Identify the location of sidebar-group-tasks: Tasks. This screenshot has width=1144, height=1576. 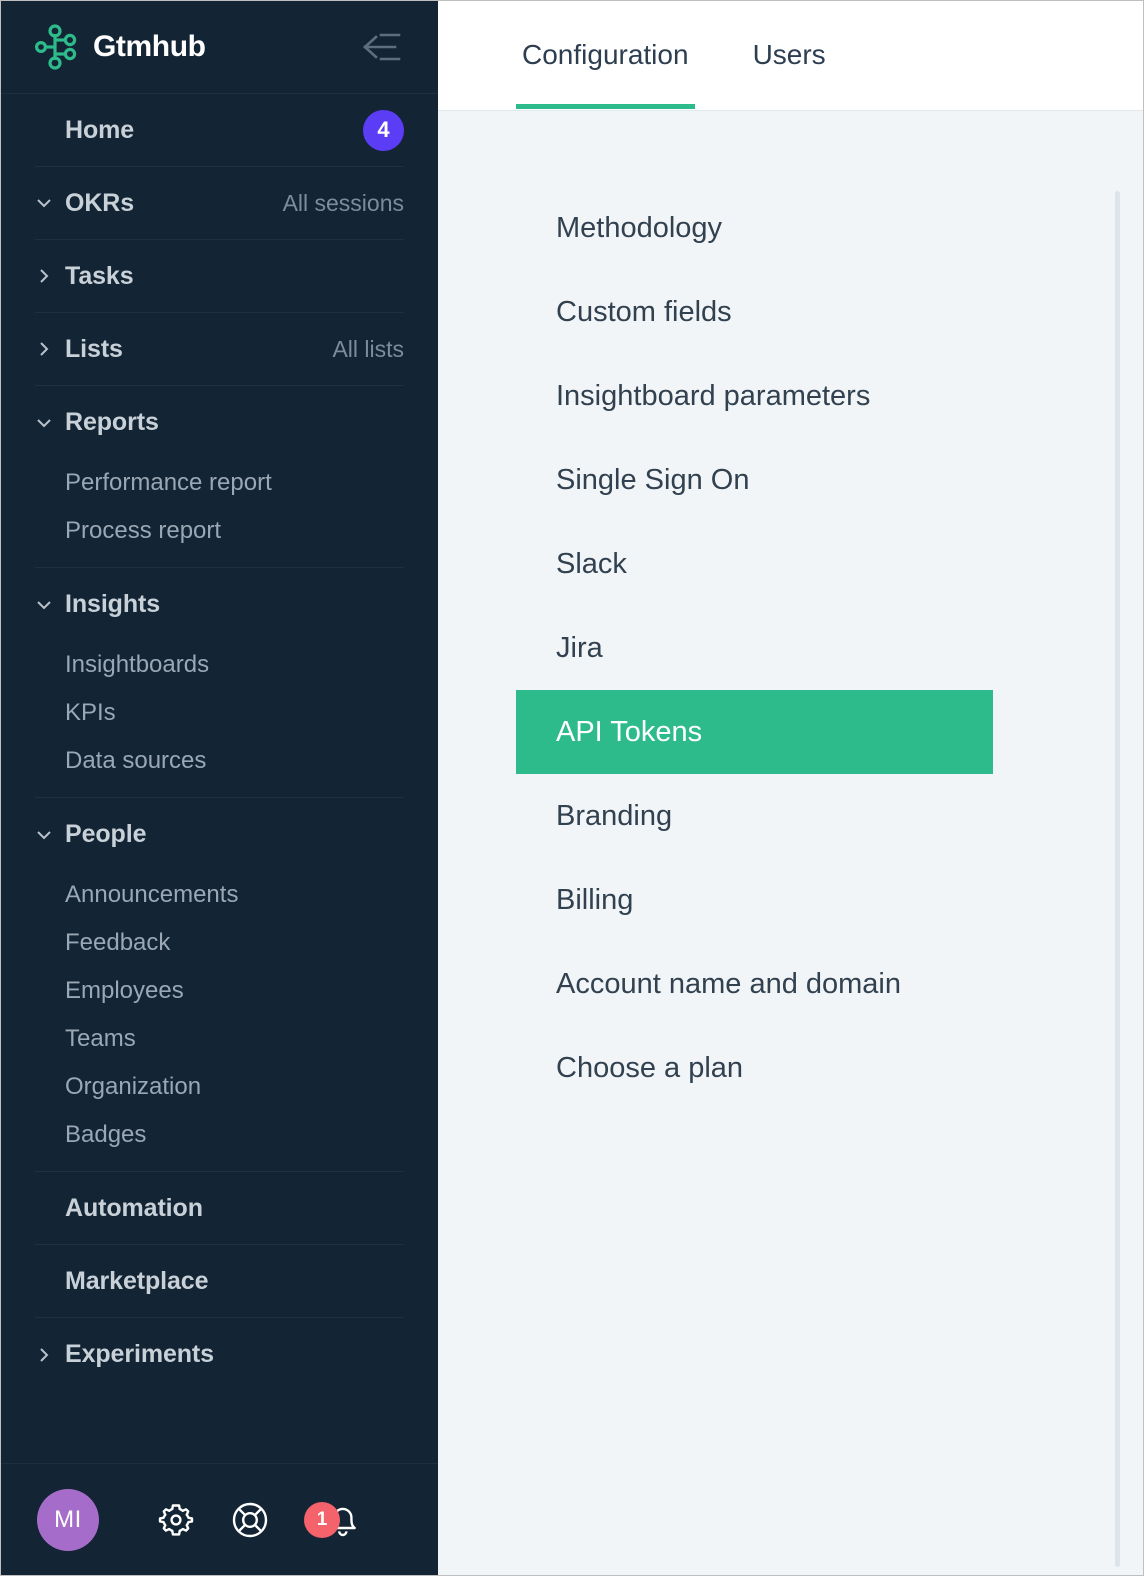
(219, 276).